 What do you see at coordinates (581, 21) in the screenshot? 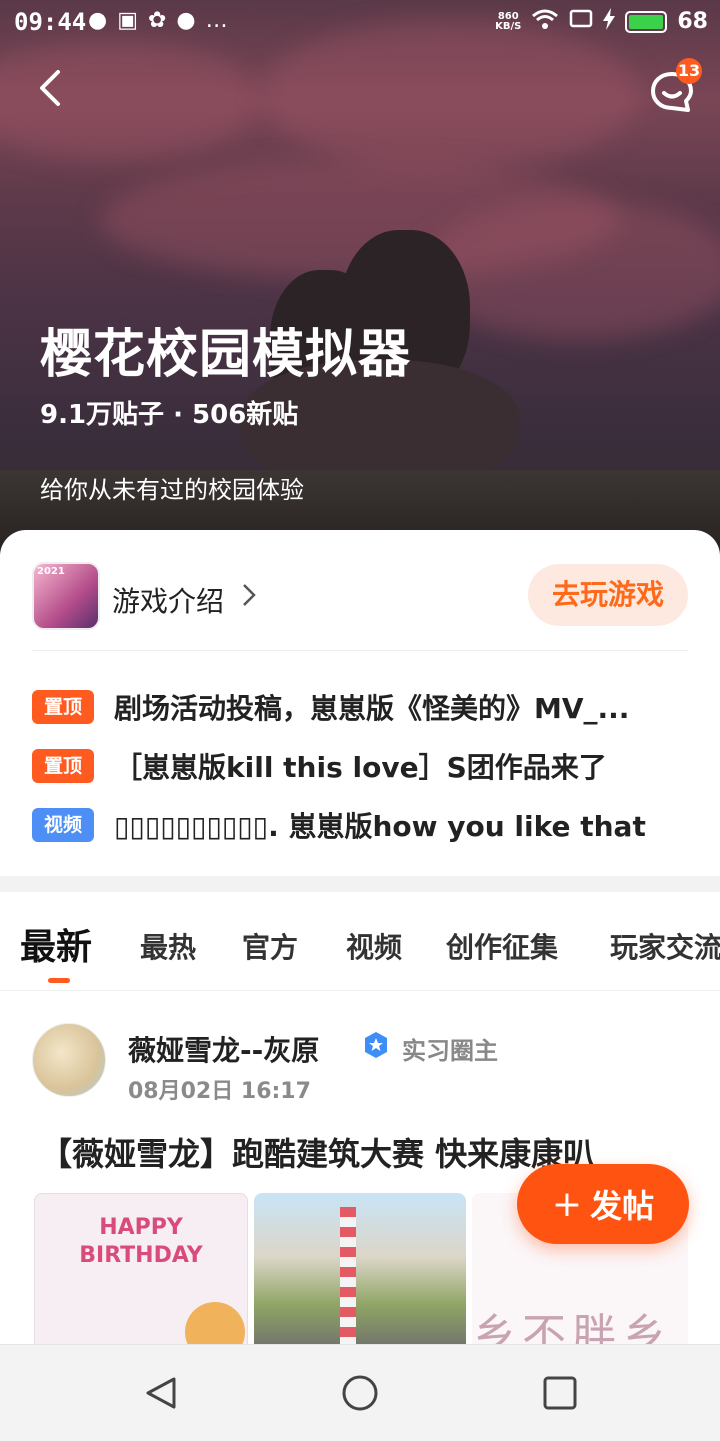
I see `screen-cast-icon` at bounding box center [581, 21].